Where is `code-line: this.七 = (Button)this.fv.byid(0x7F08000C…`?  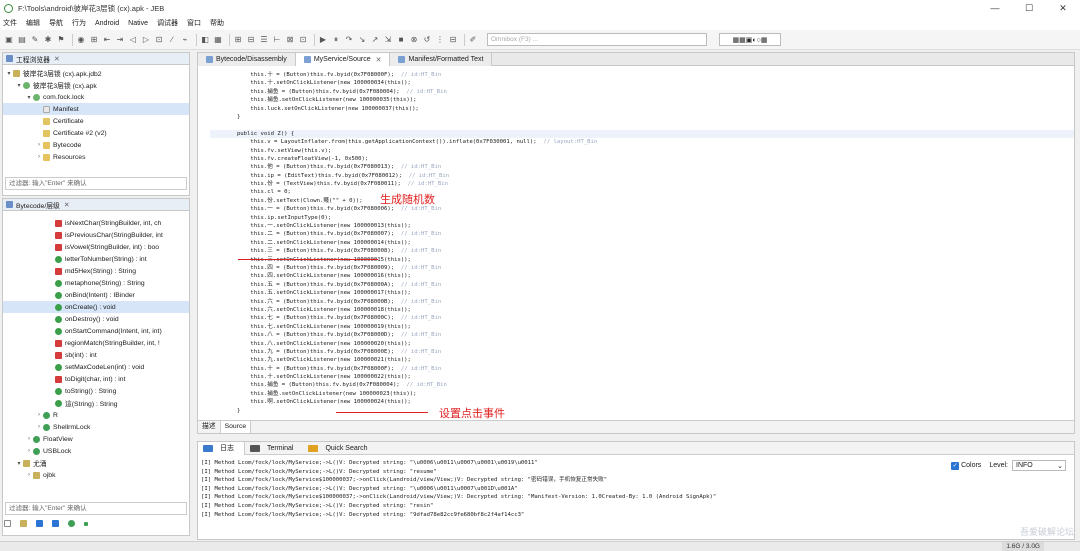
code-line: this.七 = (Button)this.fv.byid(0x7F08000C… is located at coordinates (642, 318).